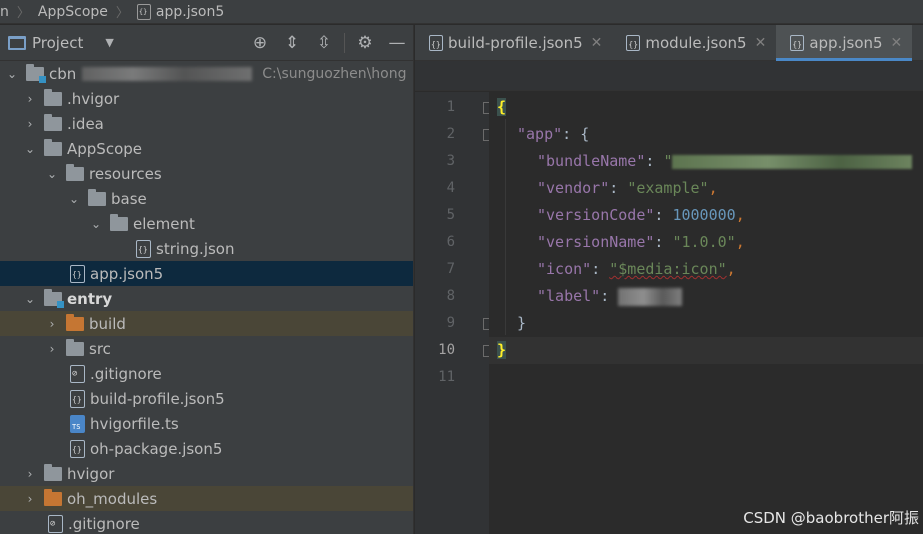 The image size is (923, 534). Describe the element at coordinates (206, 98) in the screenshot. I see `tree-item-hvigor-dir: › .hvigor` at that location.